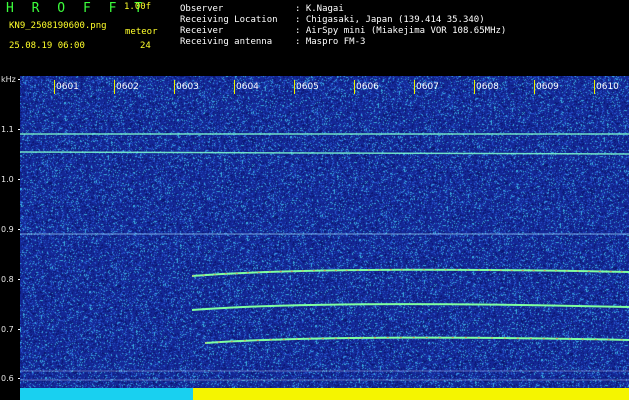 This screenshot has width=629, height=400. I want to click on bottom-bar-yellow, so click(411, 394).